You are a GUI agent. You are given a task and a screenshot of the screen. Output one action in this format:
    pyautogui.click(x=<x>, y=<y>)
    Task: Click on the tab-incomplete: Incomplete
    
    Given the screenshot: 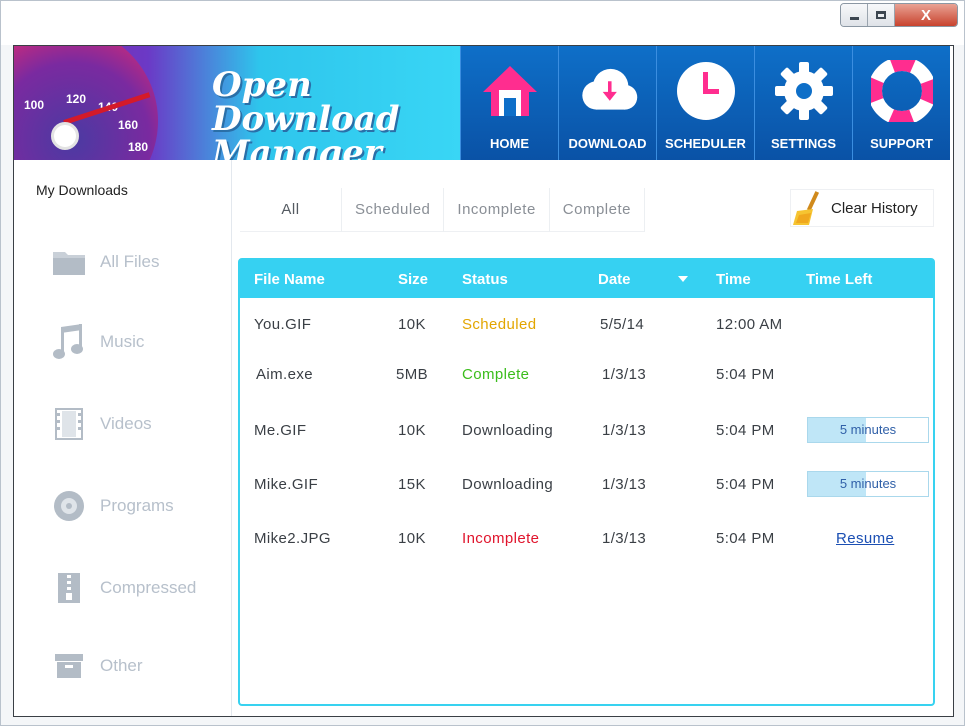 What is the action you would take?
    pyautogui.click(x=497, y=210)
    